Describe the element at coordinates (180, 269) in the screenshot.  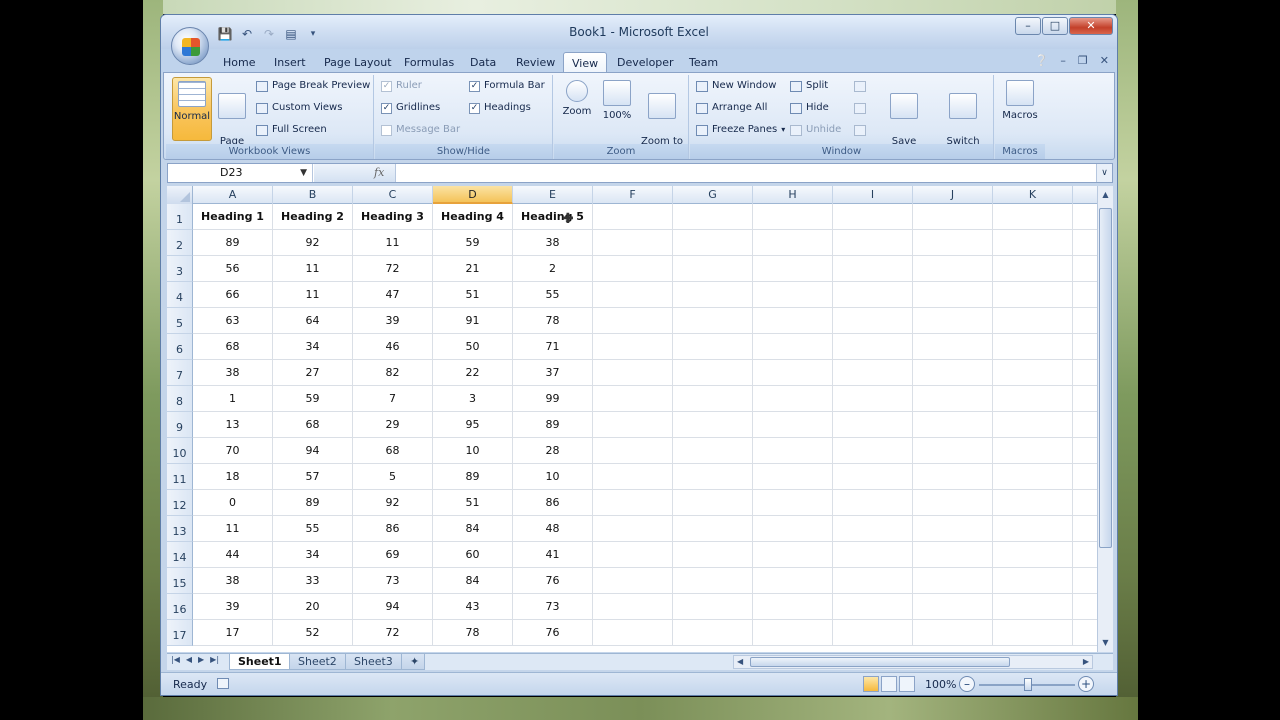
I see `row-header: 3` at that location.